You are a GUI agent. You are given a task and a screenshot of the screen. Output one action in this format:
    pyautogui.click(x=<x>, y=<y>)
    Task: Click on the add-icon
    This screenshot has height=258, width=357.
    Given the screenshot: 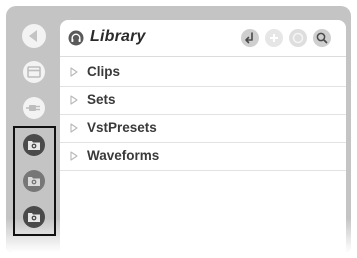 What is the action you would take?
    pyautogui.click(x=274, y=38)
    